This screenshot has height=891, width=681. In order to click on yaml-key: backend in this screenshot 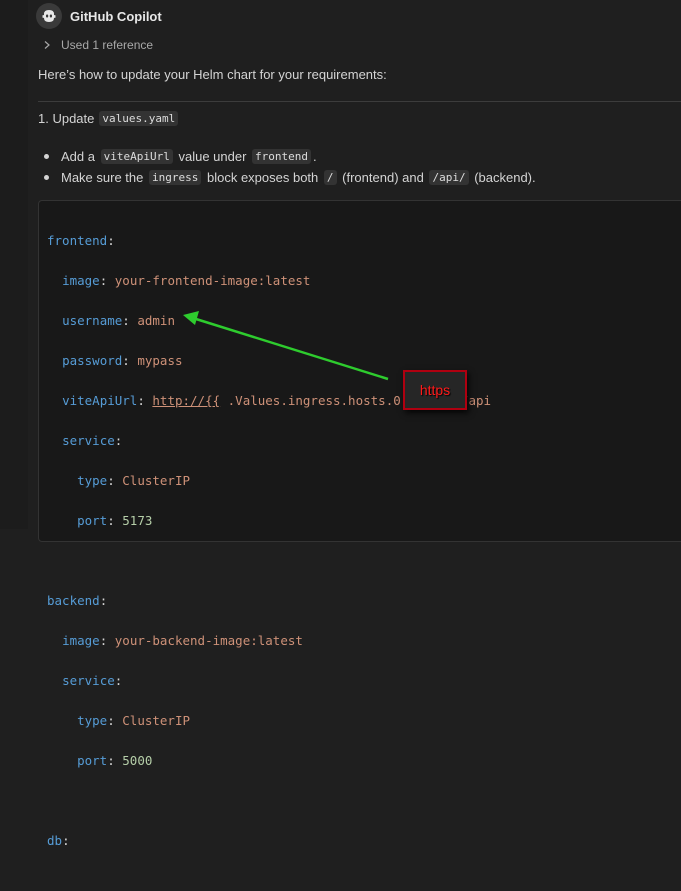, I will do `click(73, 600)`.